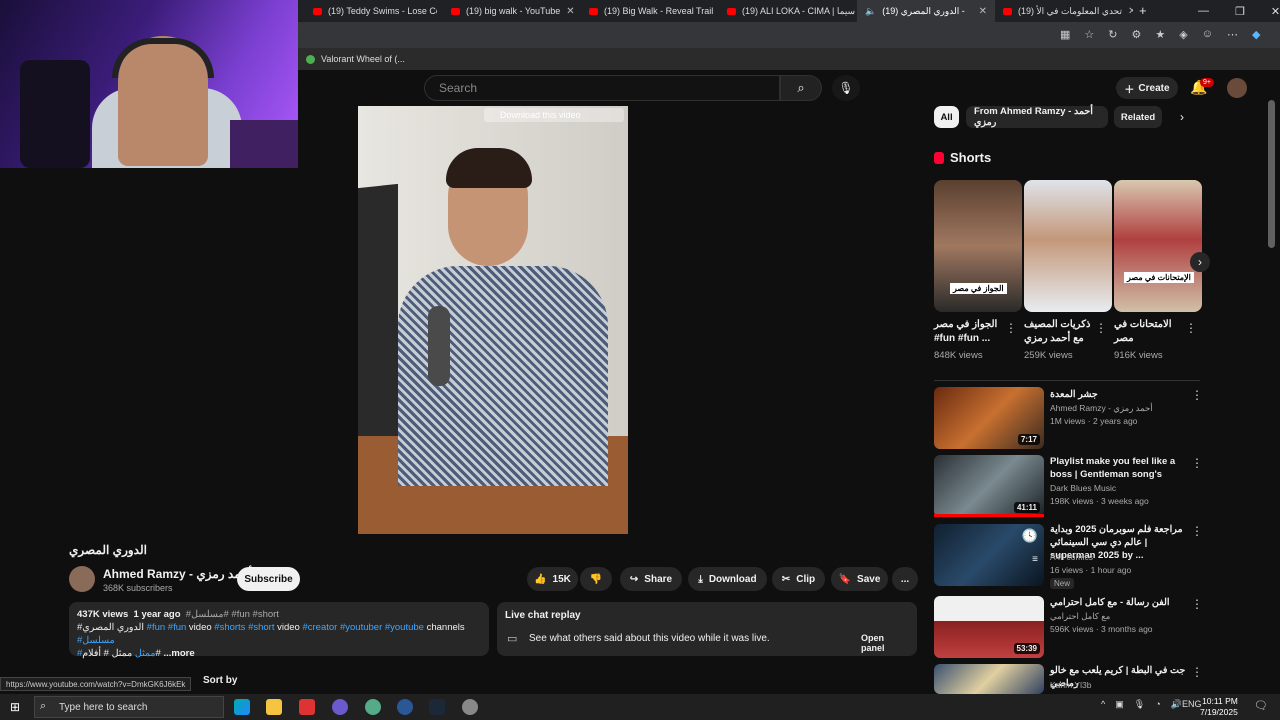  I want to click on add-to-queue-icon: ≡, so click(1035, 559).